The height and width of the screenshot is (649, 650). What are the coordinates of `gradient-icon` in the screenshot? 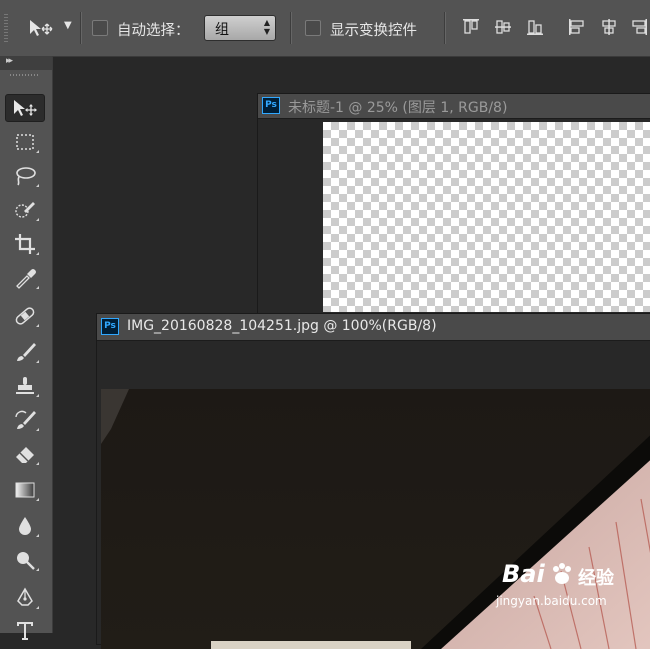 It's located at (25, 490).